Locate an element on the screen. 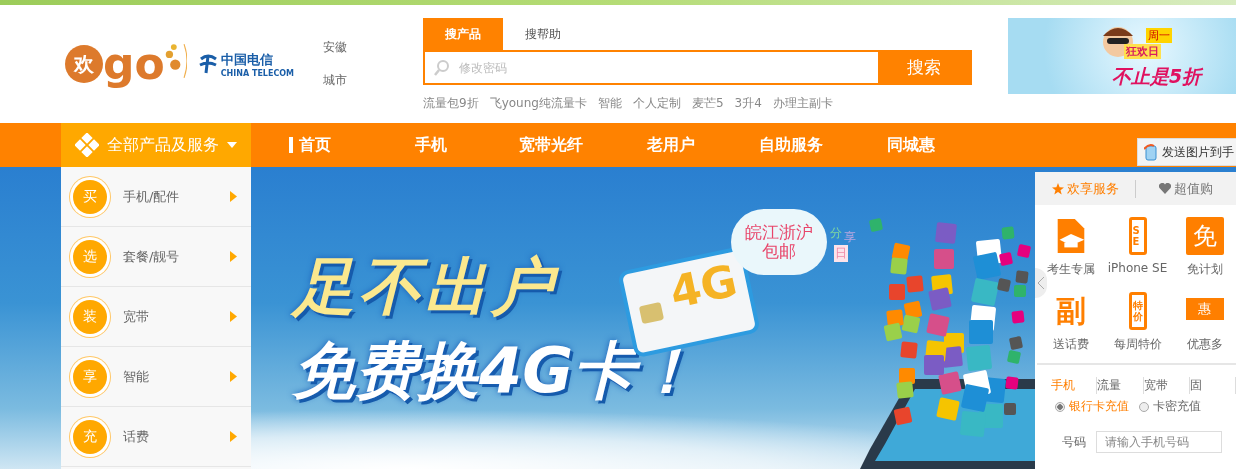 This screenshot has width=1236, height=469. service-item: SE iPhone SE is located at coordinates (1137, 247).